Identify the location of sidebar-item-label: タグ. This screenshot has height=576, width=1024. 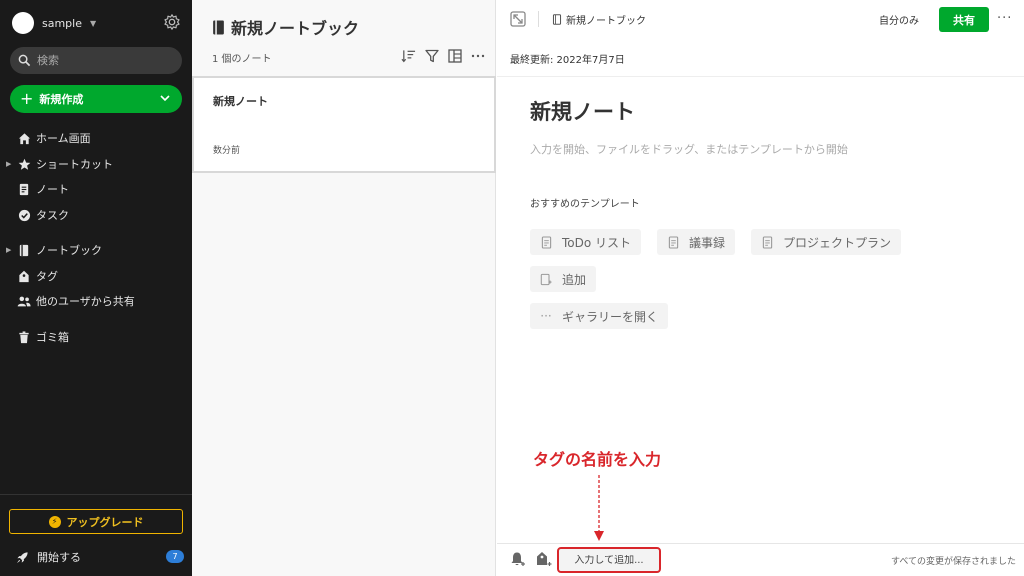
(47, 276).